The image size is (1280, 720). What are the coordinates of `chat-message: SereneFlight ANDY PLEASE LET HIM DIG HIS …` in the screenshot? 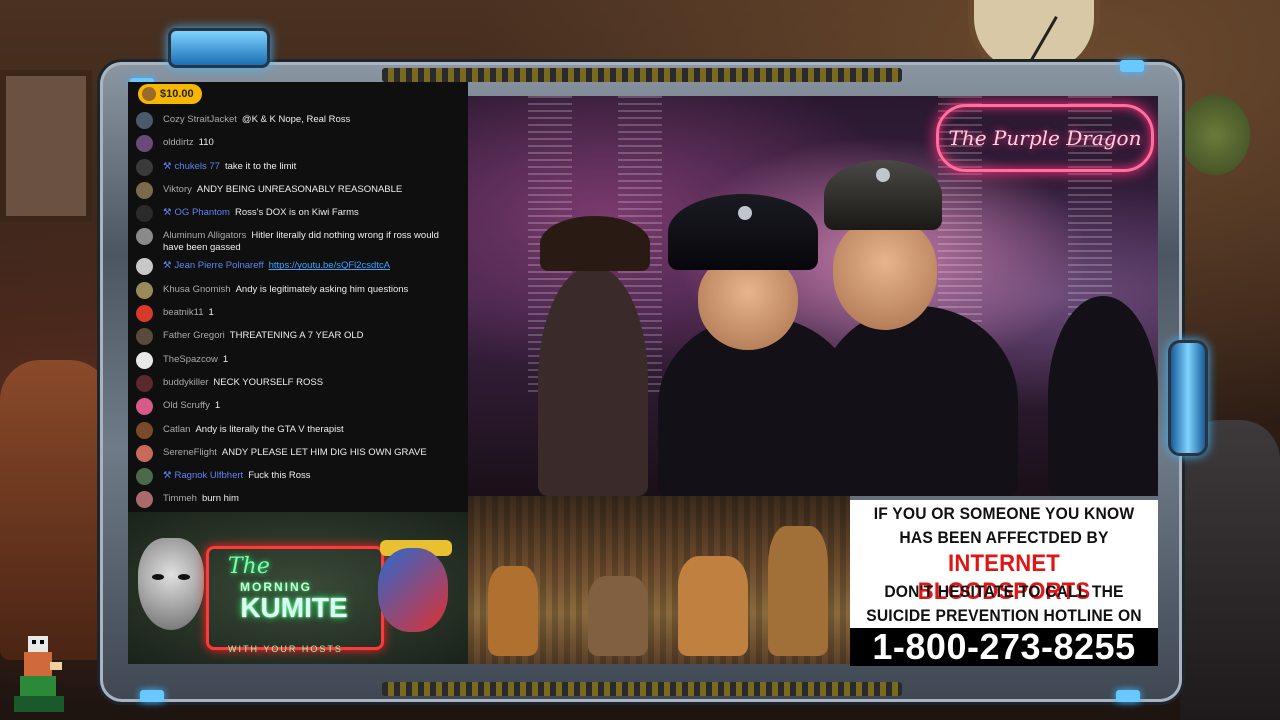 It's located at (298, 457).